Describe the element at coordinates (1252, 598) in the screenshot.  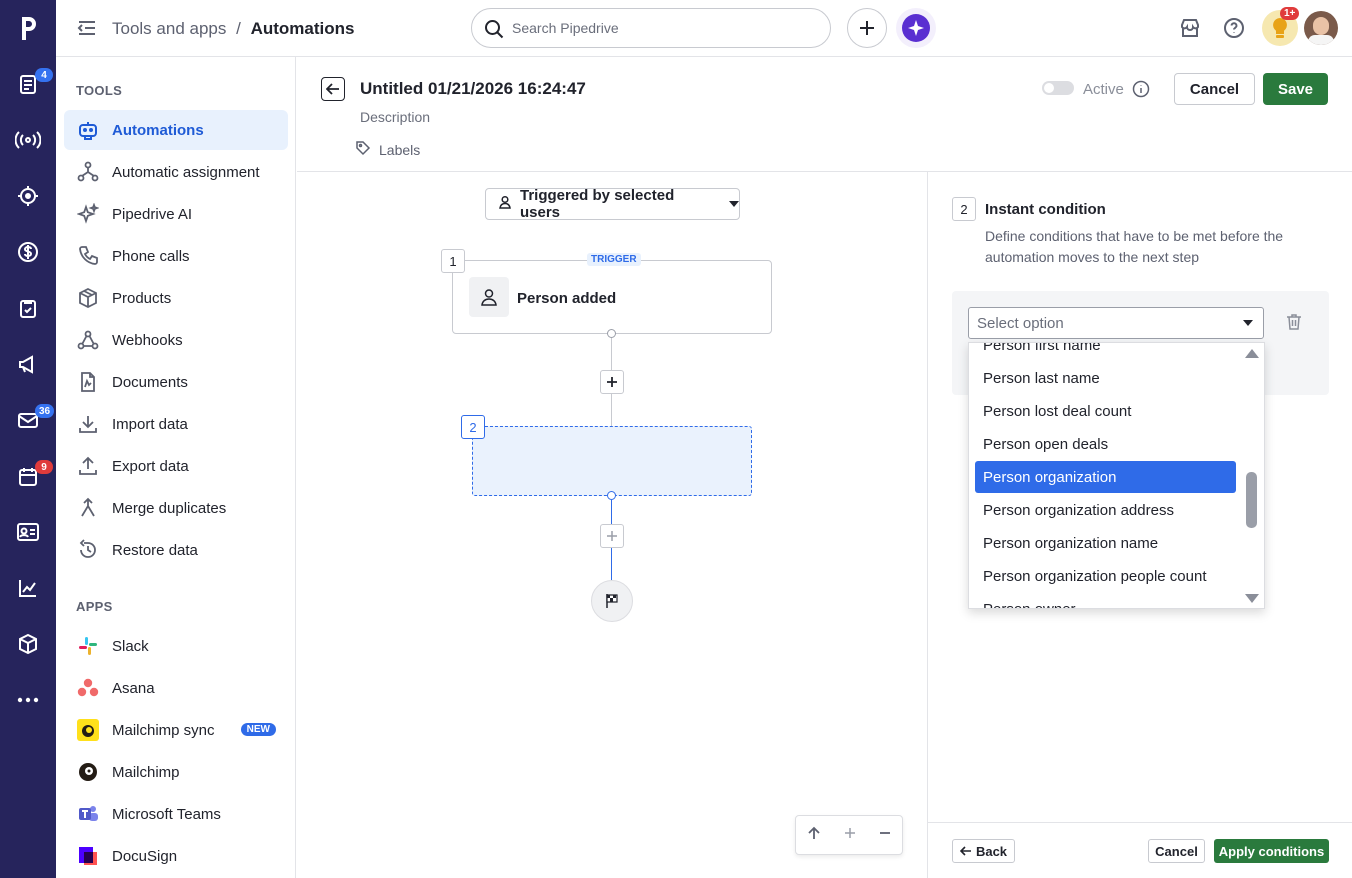
I see `scroll-down-arrow-icon` at that location.